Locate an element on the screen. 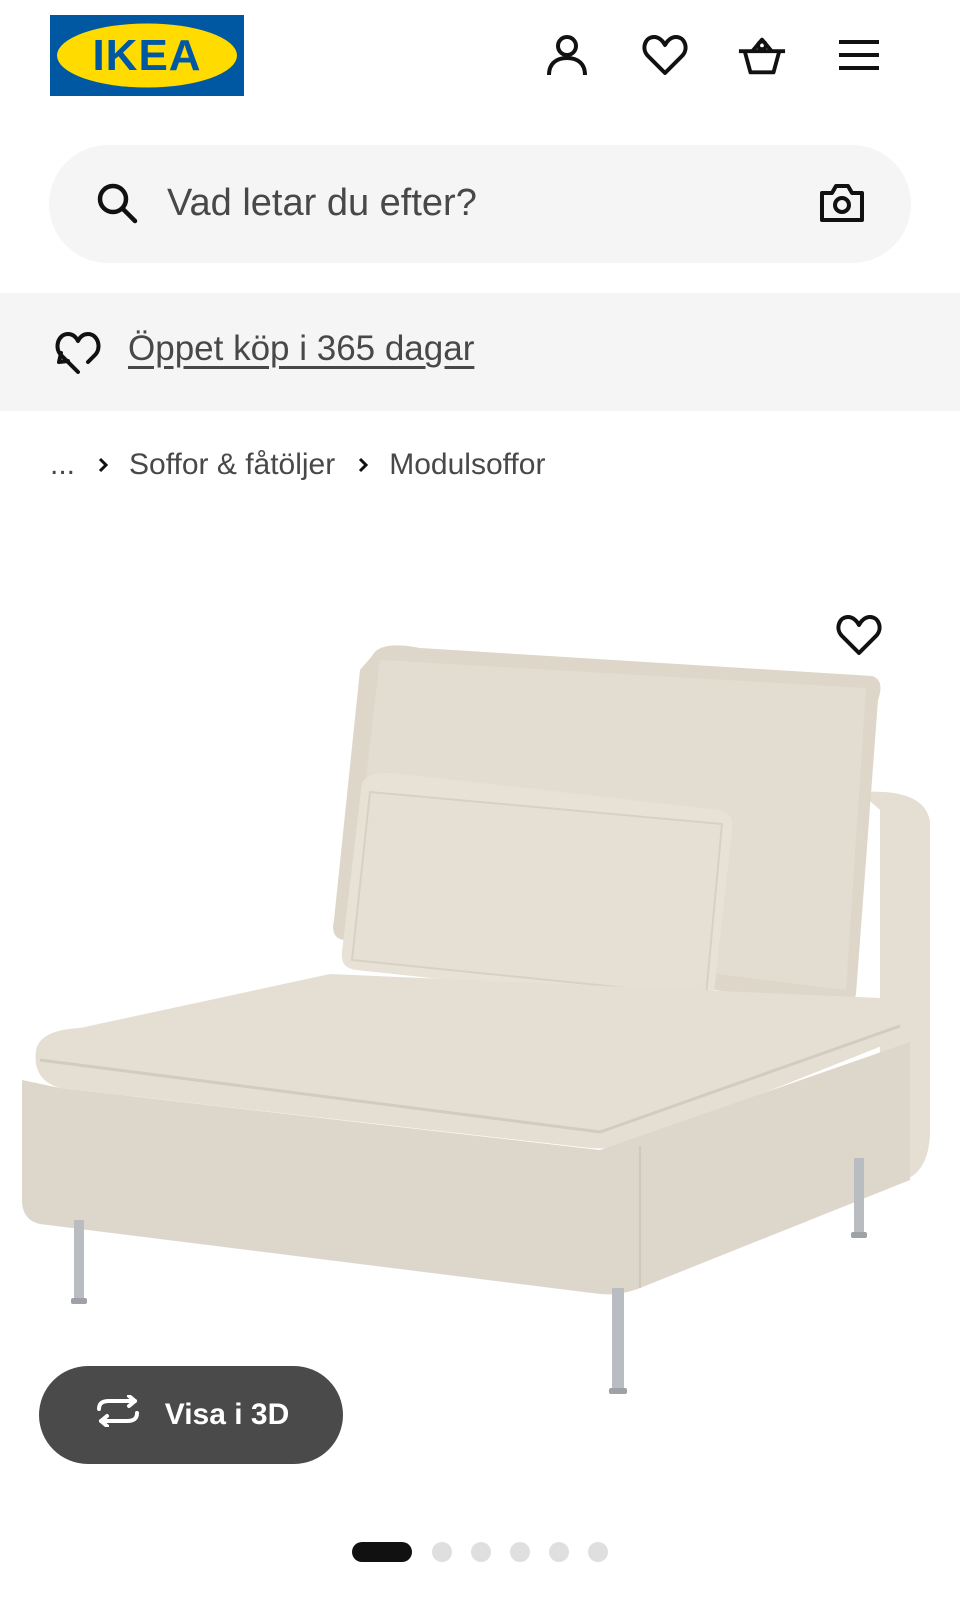 The image size is (960, 1610). promo-banner: Öppet köp i 365 dagar is located at coordinates (480, 352).